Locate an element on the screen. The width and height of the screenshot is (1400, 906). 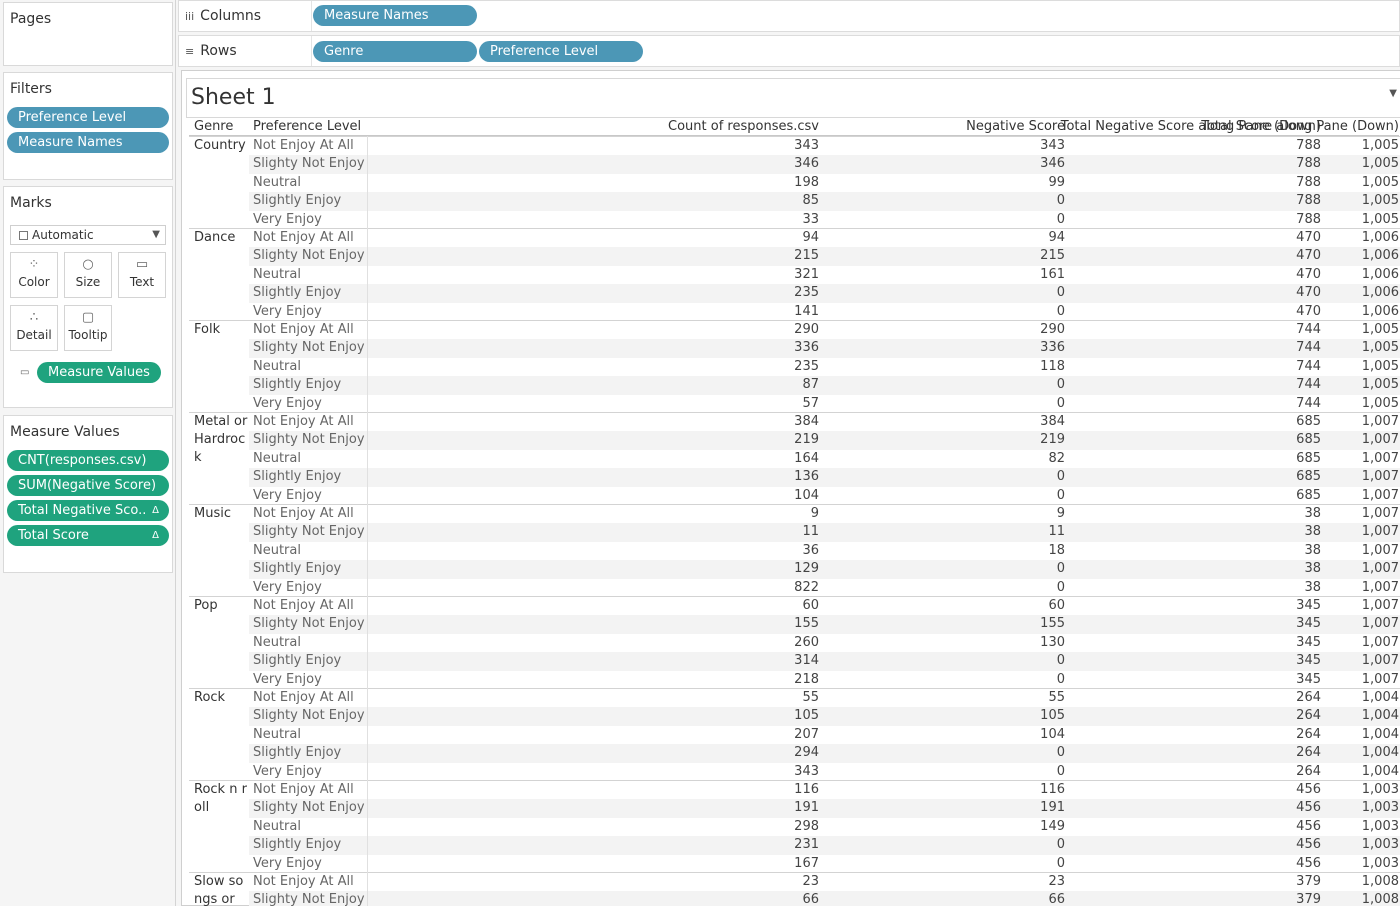
table-row: Not Enjoy At All 94 94 470 1,006 is located at coordinates (824, 238).